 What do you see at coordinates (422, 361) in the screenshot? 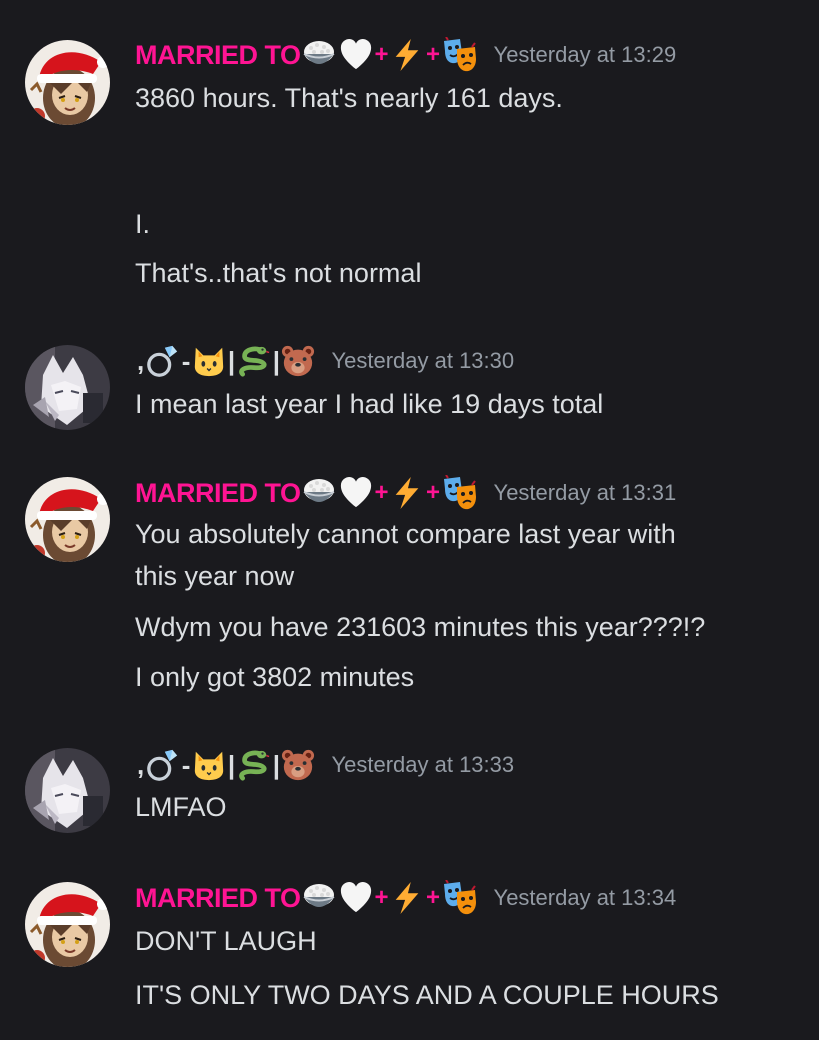
I see `message-timestamp: Yesterday at 13:30` at bounding box center [422, 361].